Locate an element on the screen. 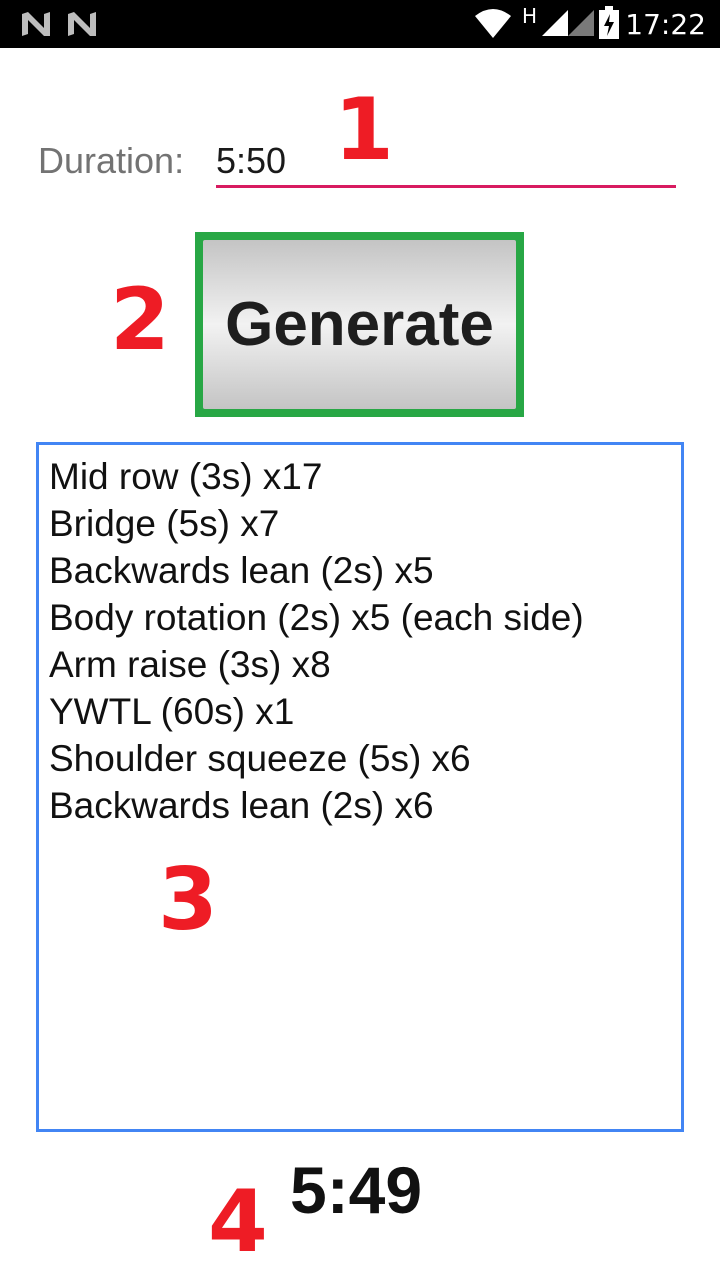  list-item: Backwards lean (2s) x6 is located at coordinates (241, 805).